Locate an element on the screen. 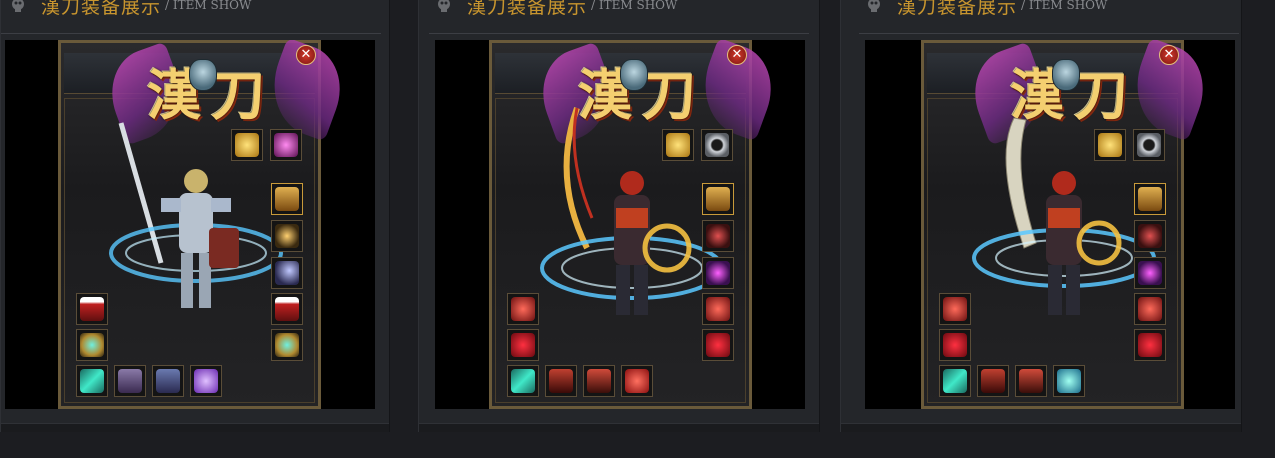 This screenshot has width=1275, height=458. armor-belt-icon is located at coordinates (168, 381).